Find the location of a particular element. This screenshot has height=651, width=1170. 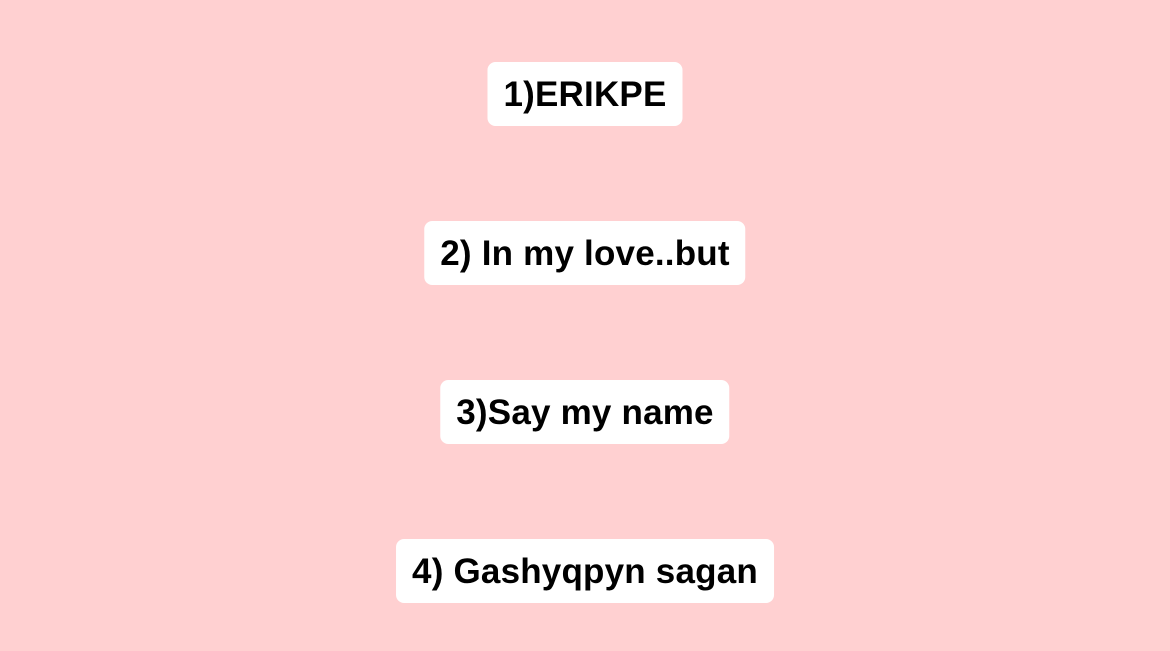

list-item: 2) In my love..but is located at coordinates (585, 253).